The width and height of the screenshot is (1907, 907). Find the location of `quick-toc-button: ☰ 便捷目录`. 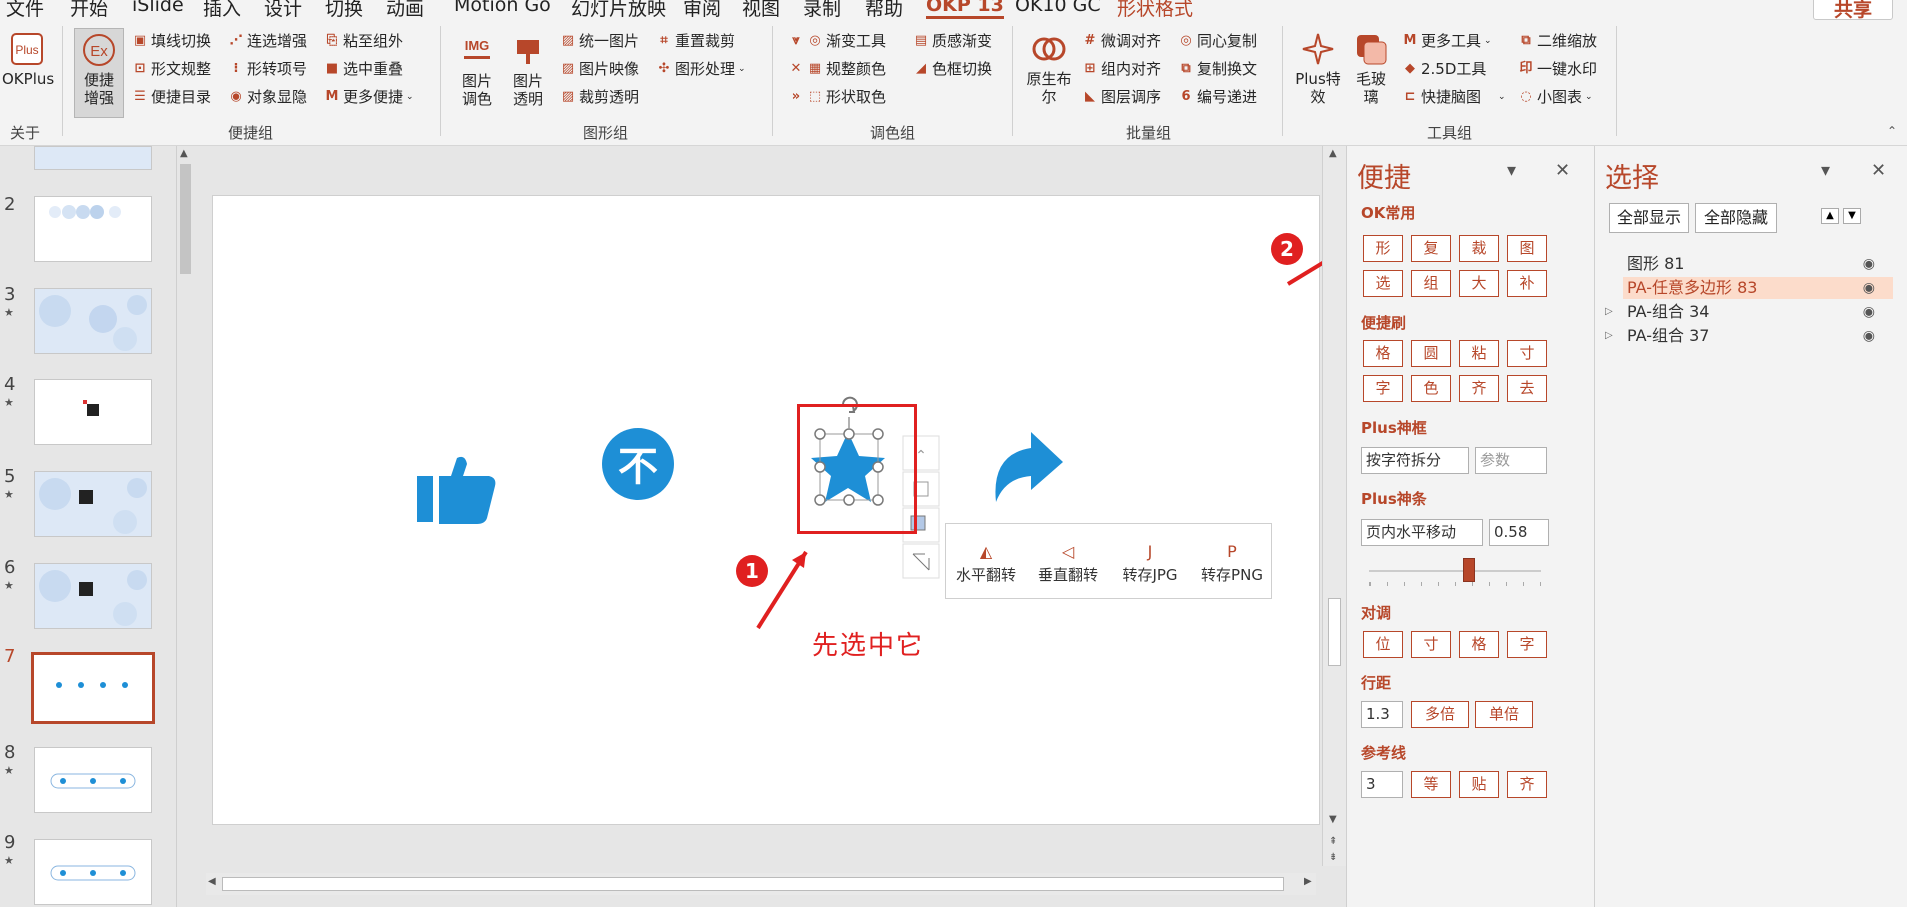

quick-toc-button: ☰ 便捷目录 is located at coordinates (171, 96).